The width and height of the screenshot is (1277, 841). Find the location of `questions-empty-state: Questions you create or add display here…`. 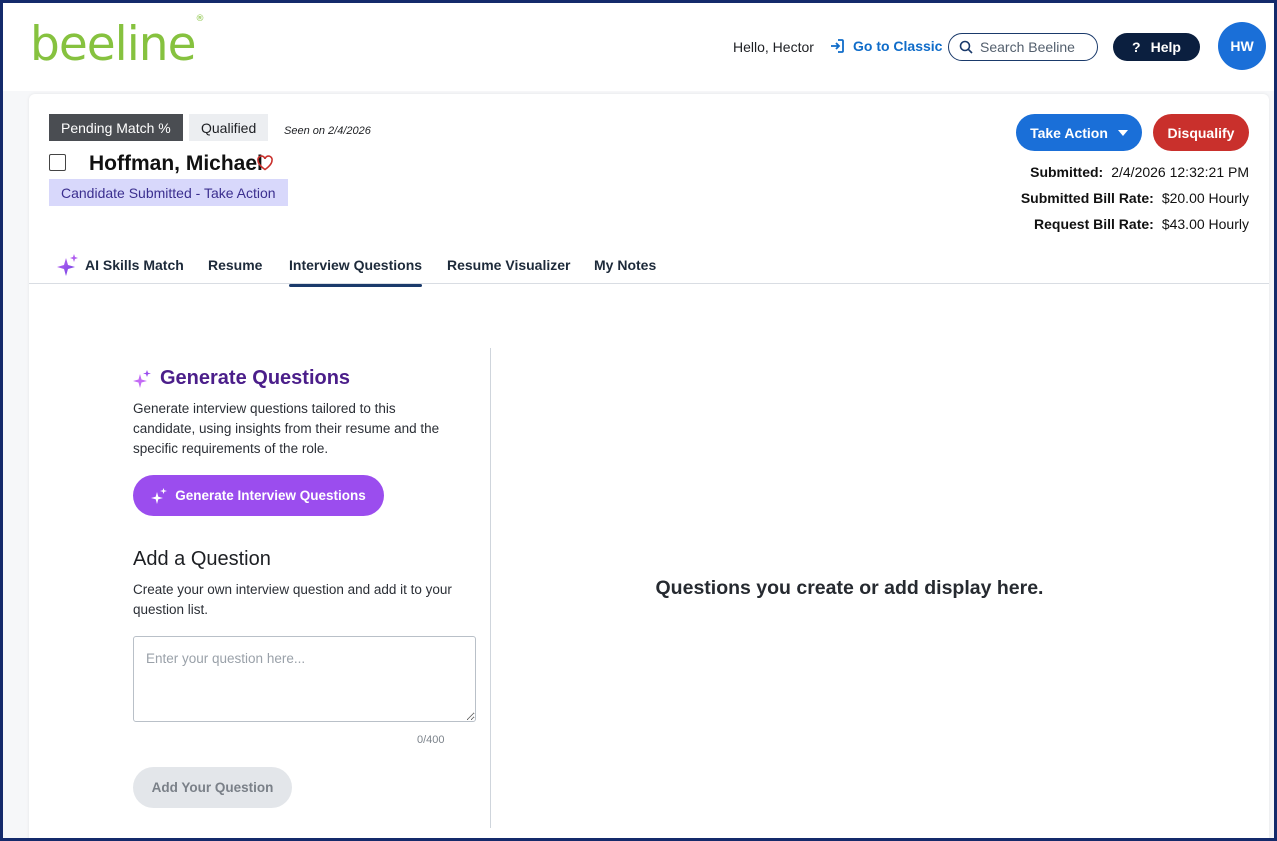

questions-empty-state: Questions you create or add display here… is located at coordinates (849, 588).